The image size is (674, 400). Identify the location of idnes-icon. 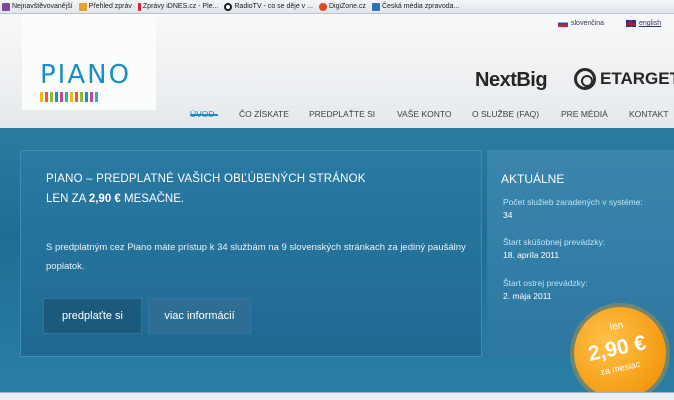
(139, 6).